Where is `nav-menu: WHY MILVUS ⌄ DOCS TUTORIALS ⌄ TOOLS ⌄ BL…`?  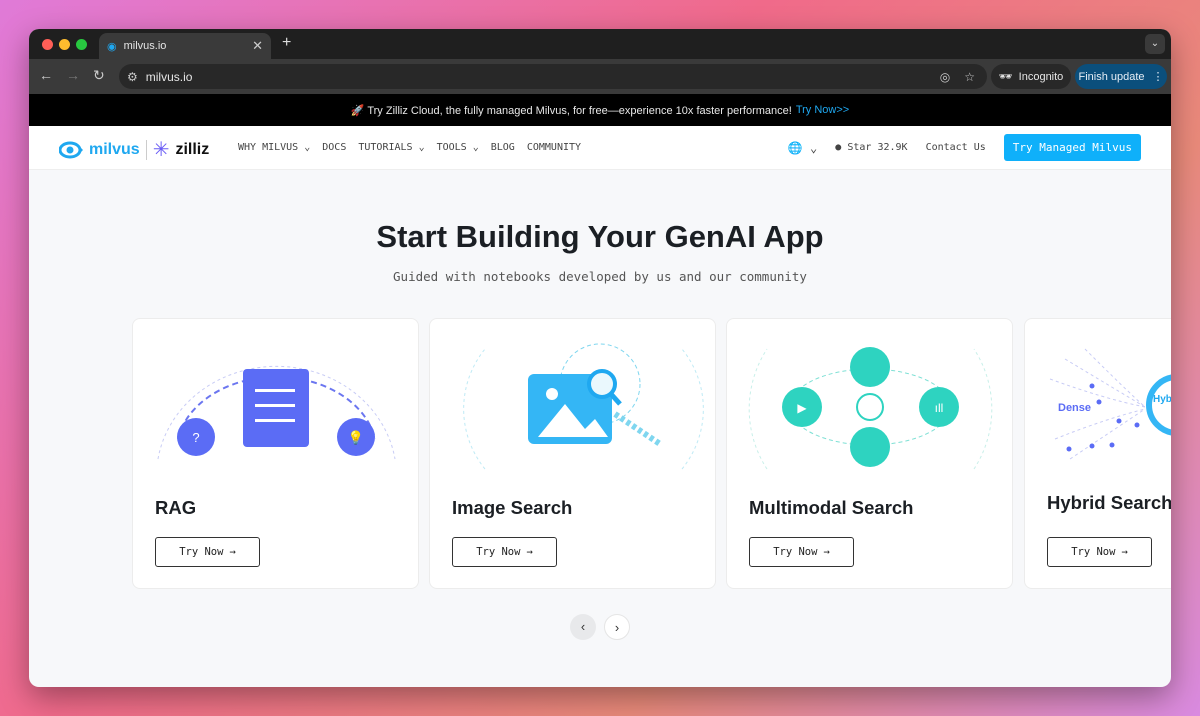
nav-menu: WHY MILVUS ⌄ DOCS TUTORIALS ⌄ TOOLS ⌄ BL… is located at coordinates (409, 147).